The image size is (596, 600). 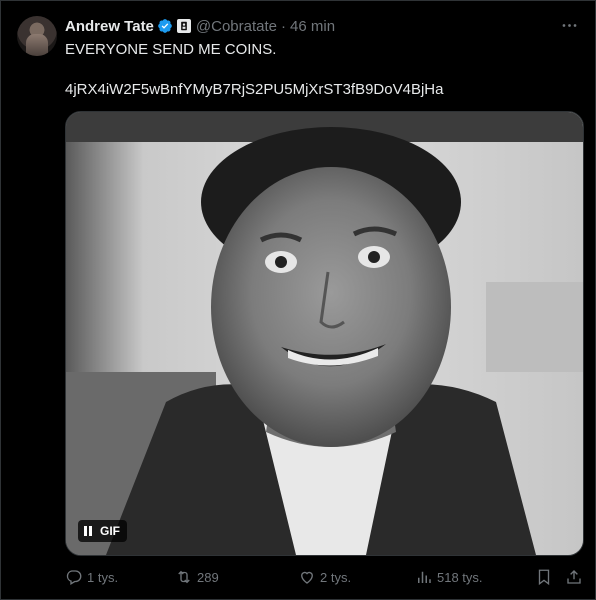 I want to click on avatar, so click(x=37, y=36).